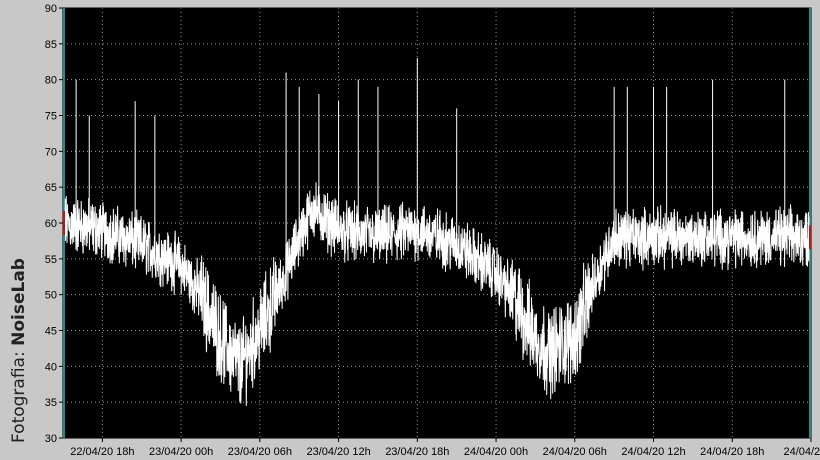 The height and width of the screenshot is (460, 820). What do you see at coordinates (732, 452) in the screenshot?
I see `x-tick-label: 24/04/20 18h` at bounding box center [732, 452].